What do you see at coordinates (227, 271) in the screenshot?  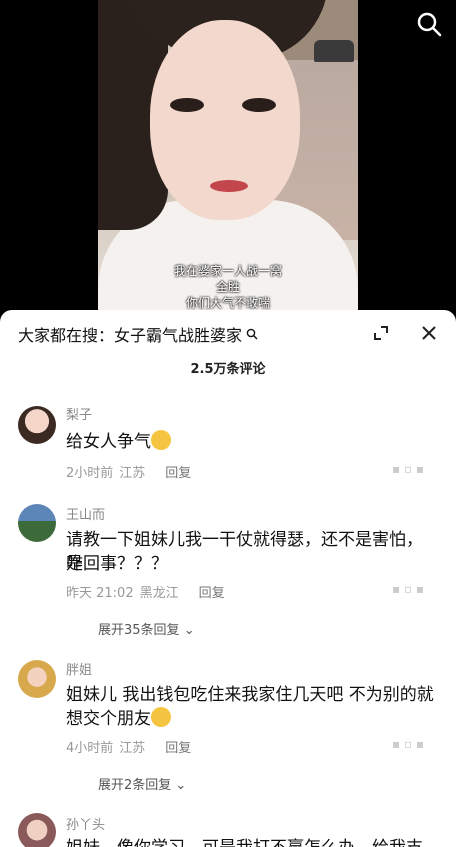 I see `video-subtitle-line1: 我在婆家一人战一窝` at bounding box center [227, 271].